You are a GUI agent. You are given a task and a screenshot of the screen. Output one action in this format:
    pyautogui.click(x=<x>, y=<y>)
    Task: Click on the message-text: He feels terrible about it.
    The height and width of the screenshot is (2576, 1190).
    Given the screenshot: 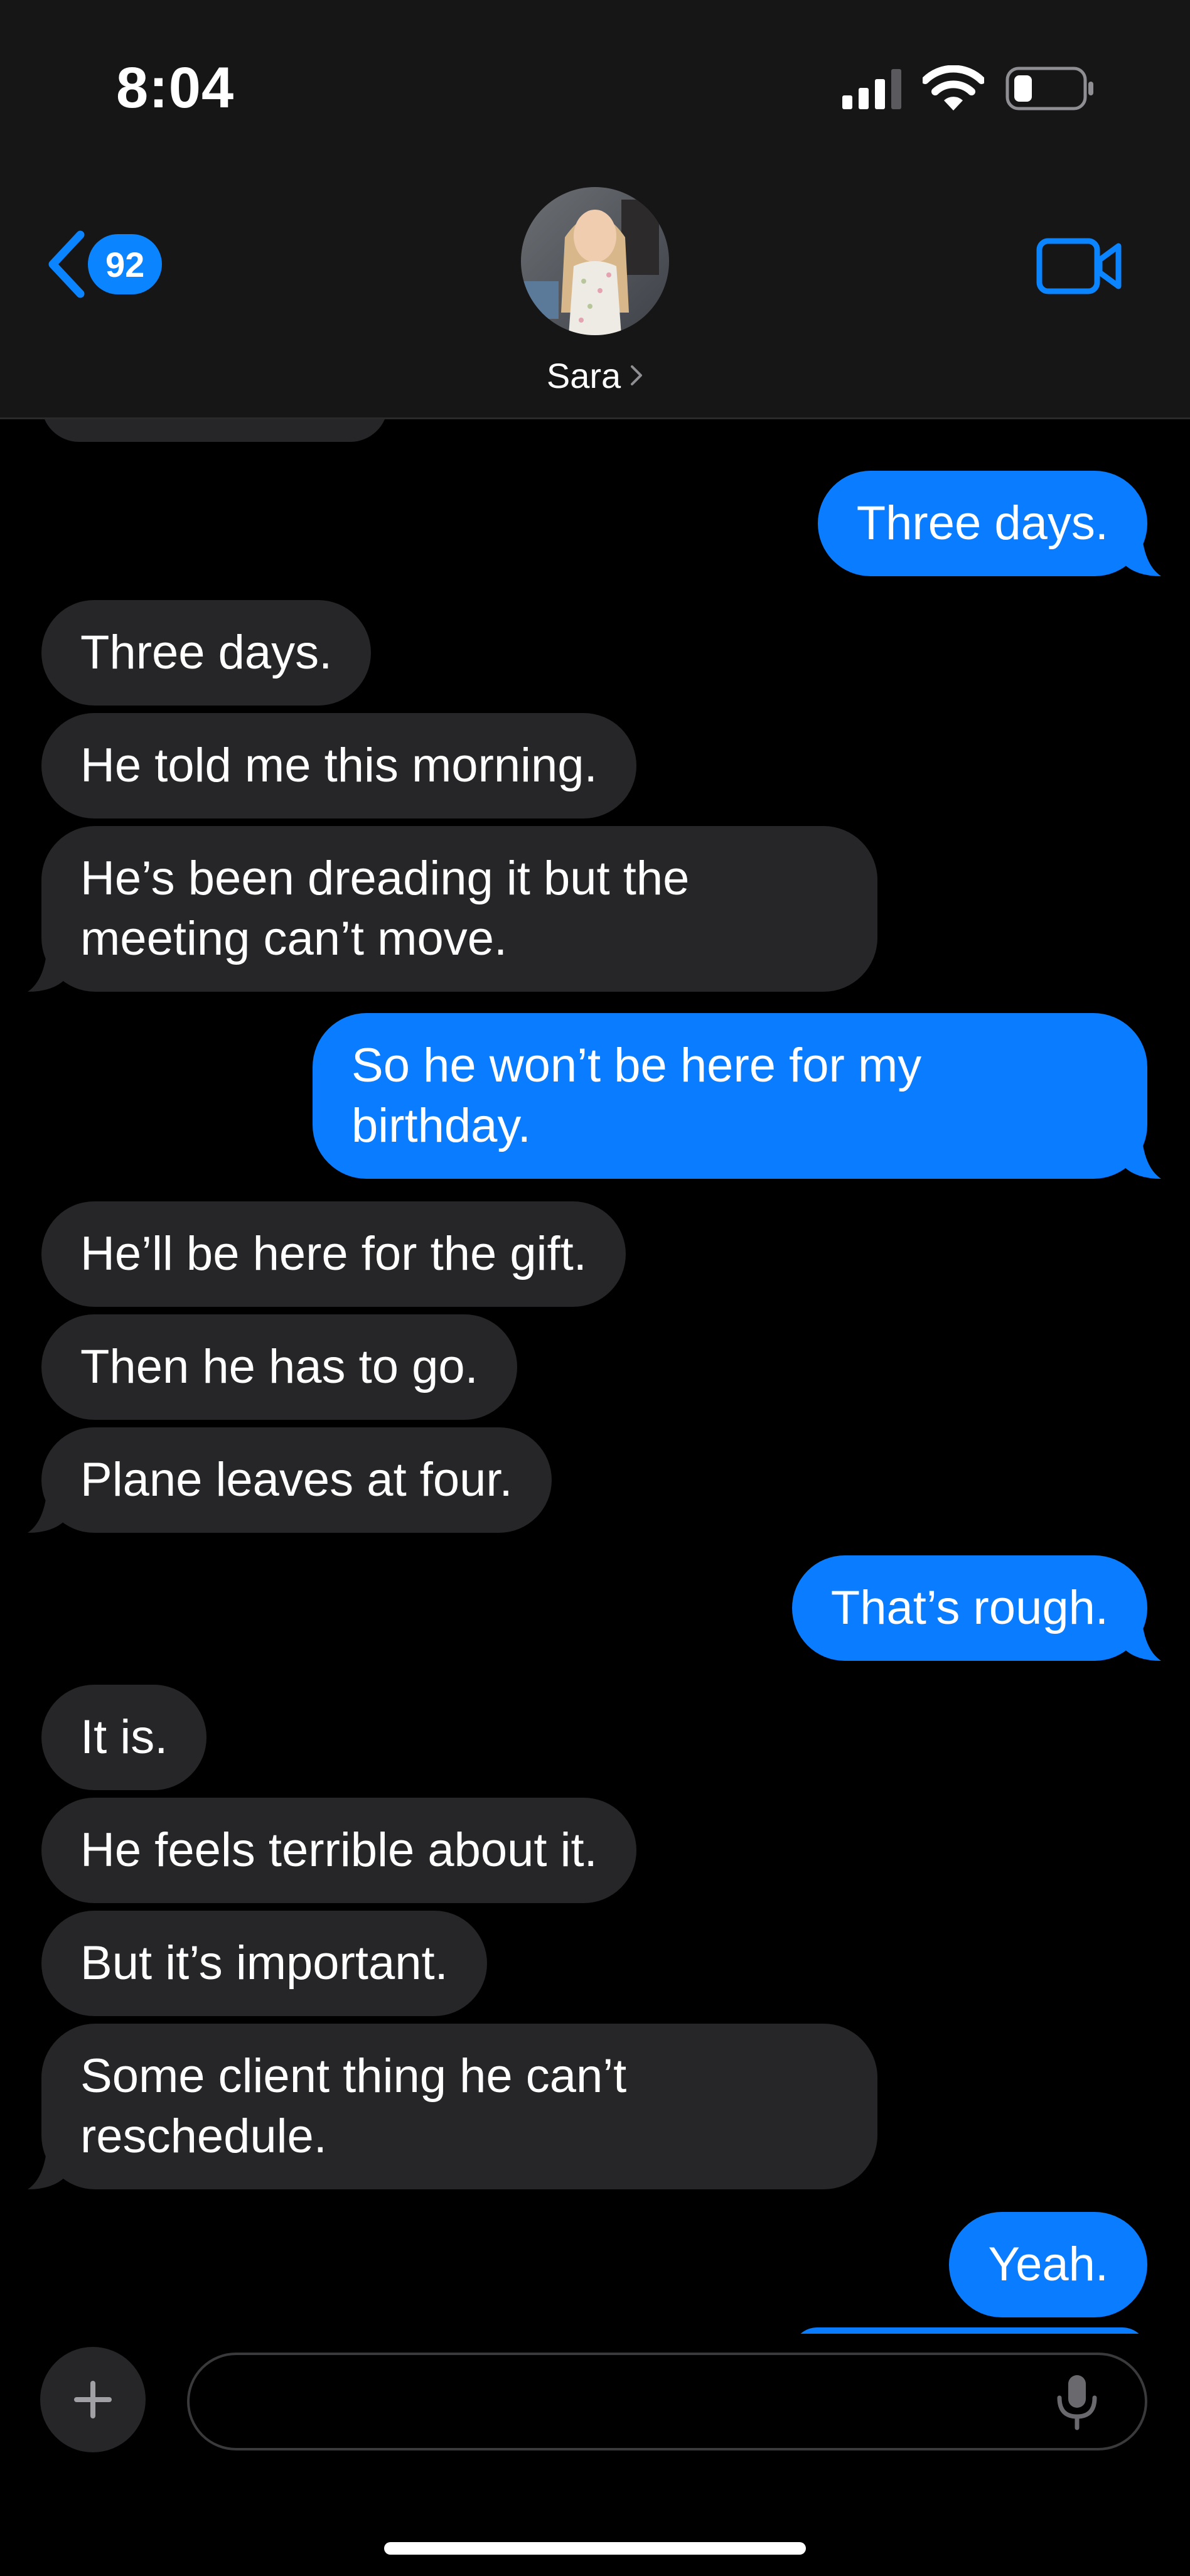 What is the action you would take?
    pyautogui.click(x=339, y=1850)
    